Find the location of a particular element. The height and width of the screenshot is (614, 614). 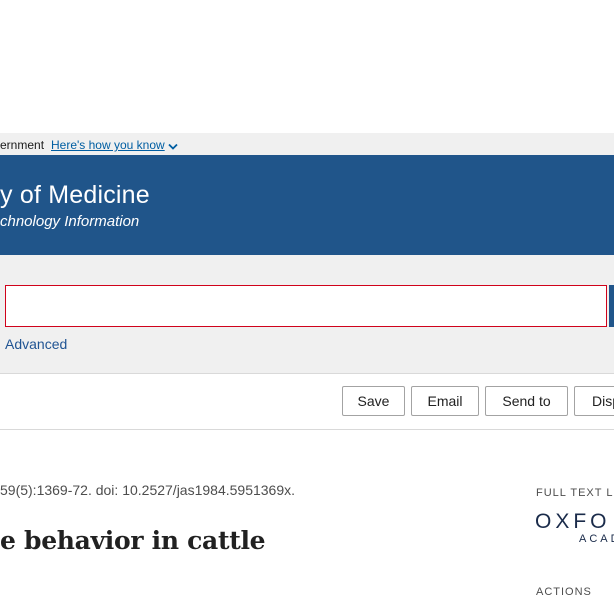

heres-how-you-know-label: Here's how you know is located at coordinates (108, 145).